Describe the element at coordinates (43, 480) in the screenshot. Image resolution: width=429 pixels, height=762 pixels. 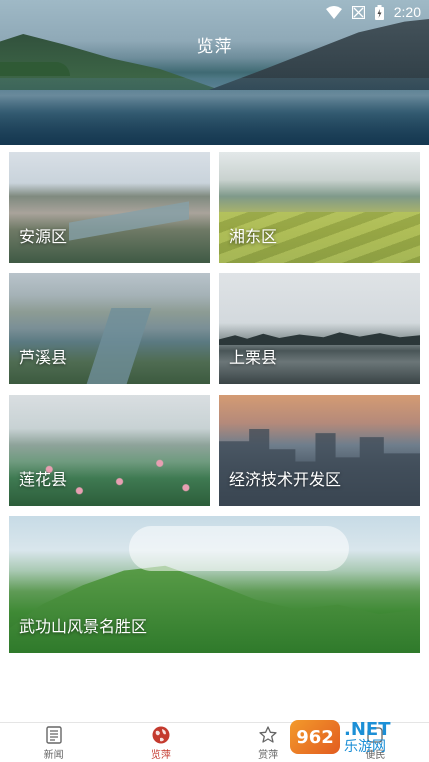
I see `region-tile-label: 莲花县` at that location.